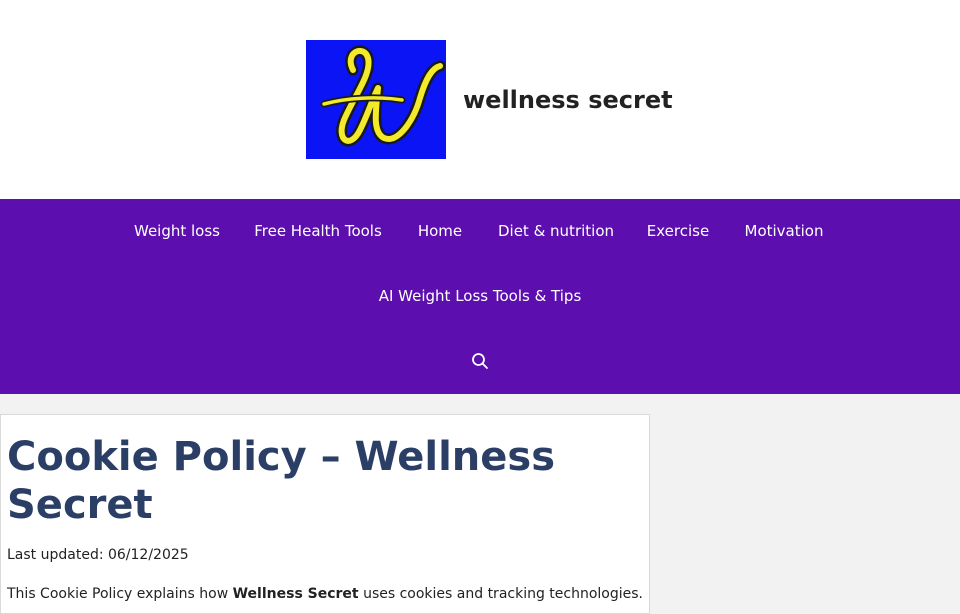  I want to click on site-logo, so click(376, 99).